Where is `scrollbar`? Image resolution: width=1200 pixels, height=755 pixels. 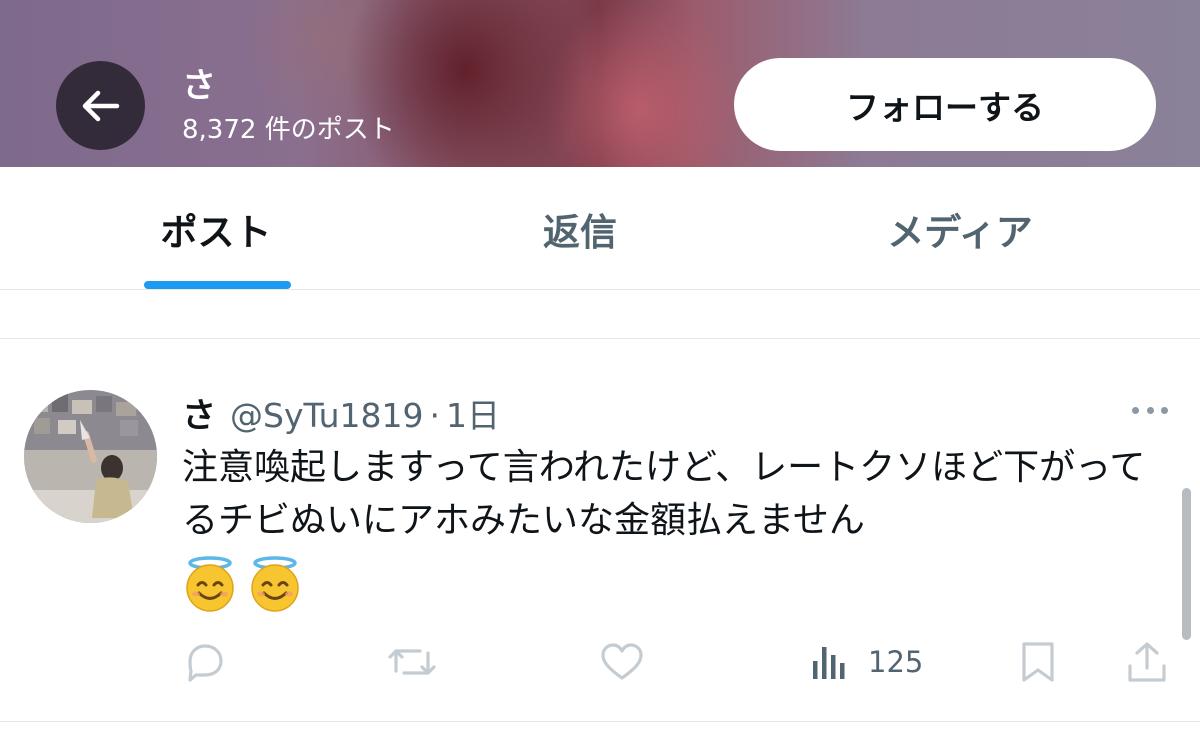 scrollbar is located at coordinates (1186, 564).